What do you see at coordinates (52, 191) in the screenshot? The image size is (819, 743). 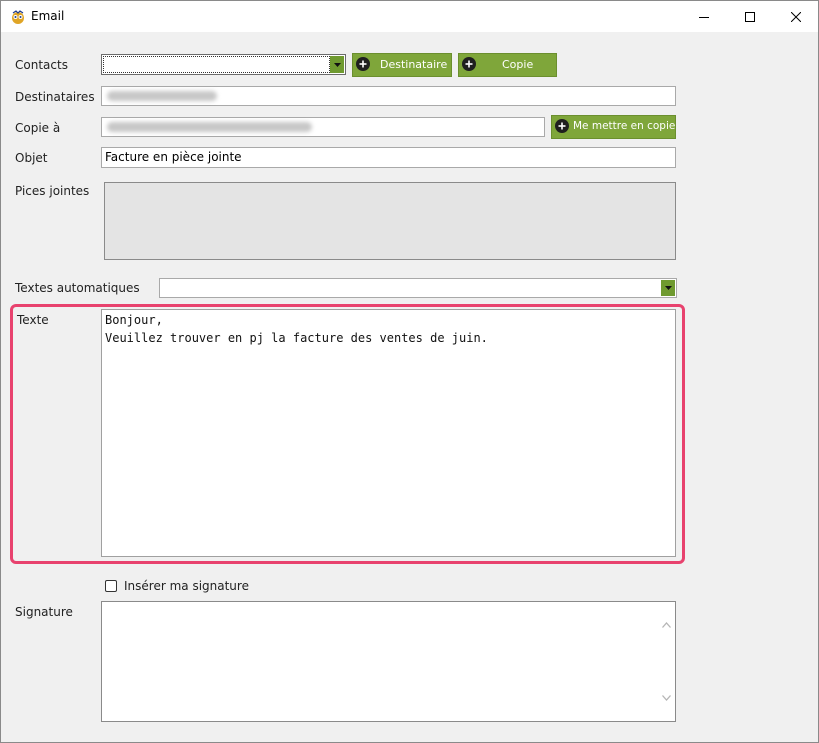 I see `attachments-label: Pices jointes` at bounding box center [52, 191].